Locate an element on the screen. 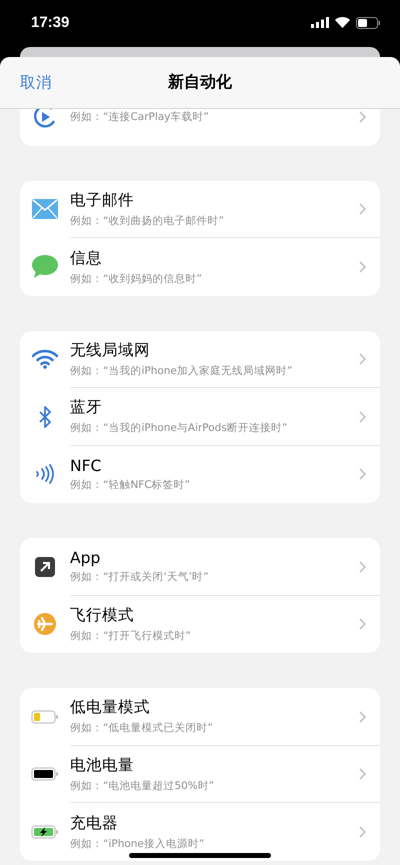  row-example: 例如：“轻触NFC标签时” is located at coordinates (131, 485).